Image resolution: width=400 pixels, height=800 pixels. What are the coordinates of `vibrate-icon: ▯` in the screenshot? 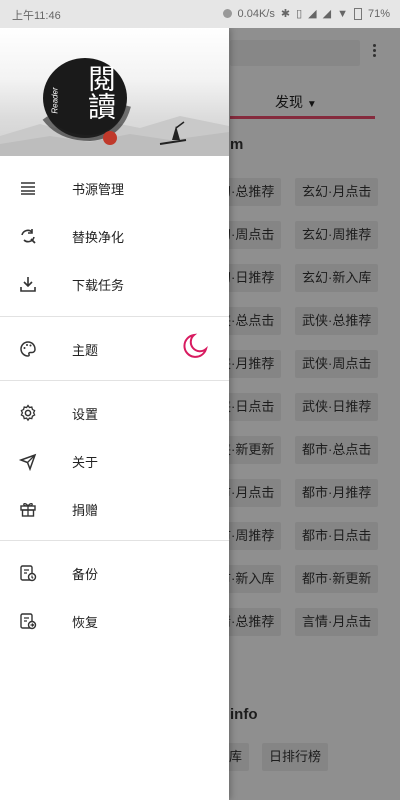 It's located at (299, 14).